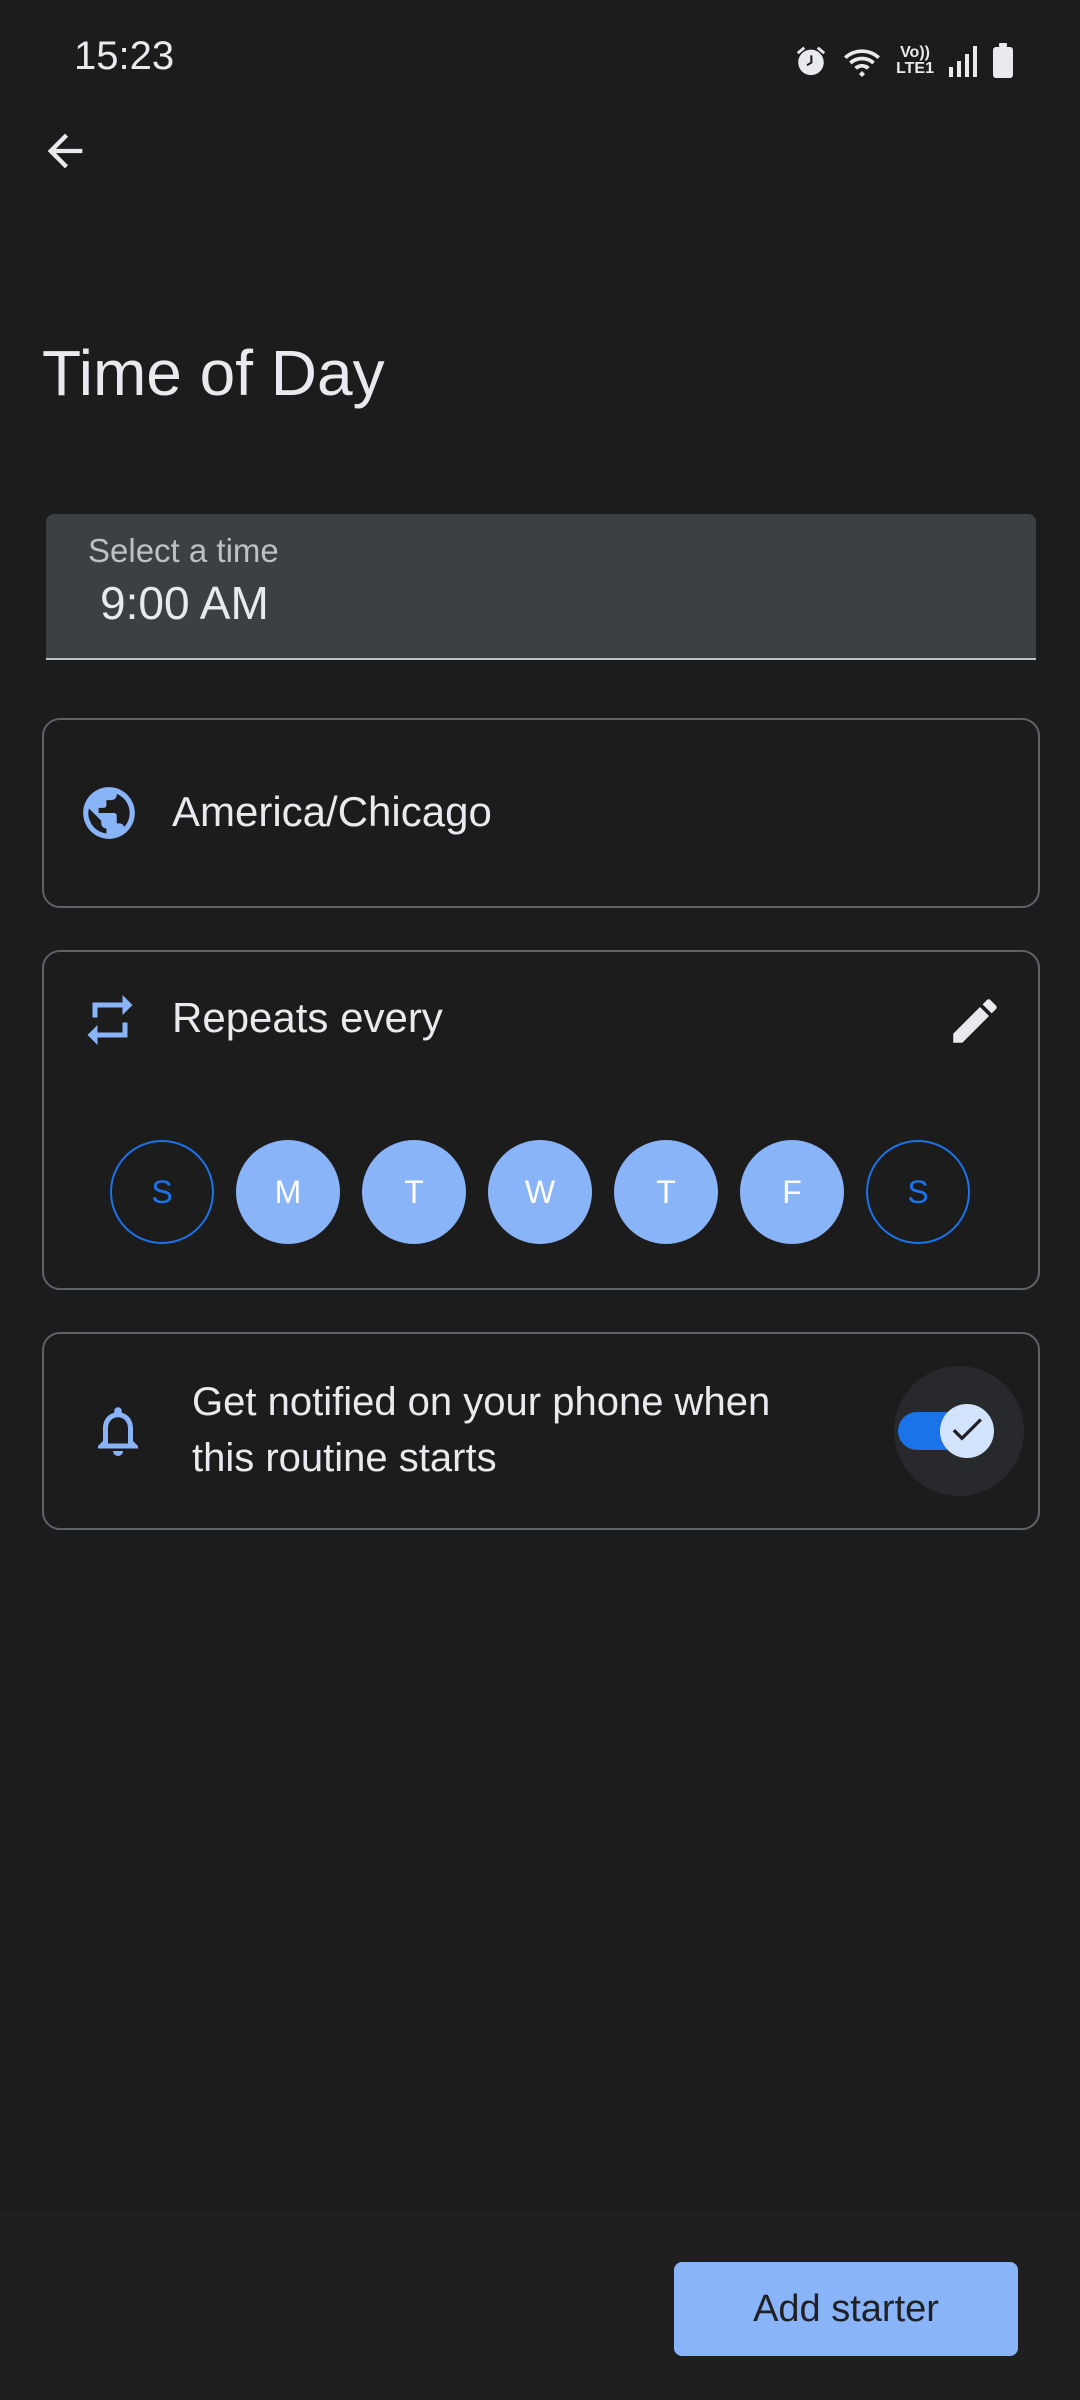  What do you see at coordinates (918, 1192) in the screenshot?
I see `day-saturday: S` at bounding box center [918, 1192].